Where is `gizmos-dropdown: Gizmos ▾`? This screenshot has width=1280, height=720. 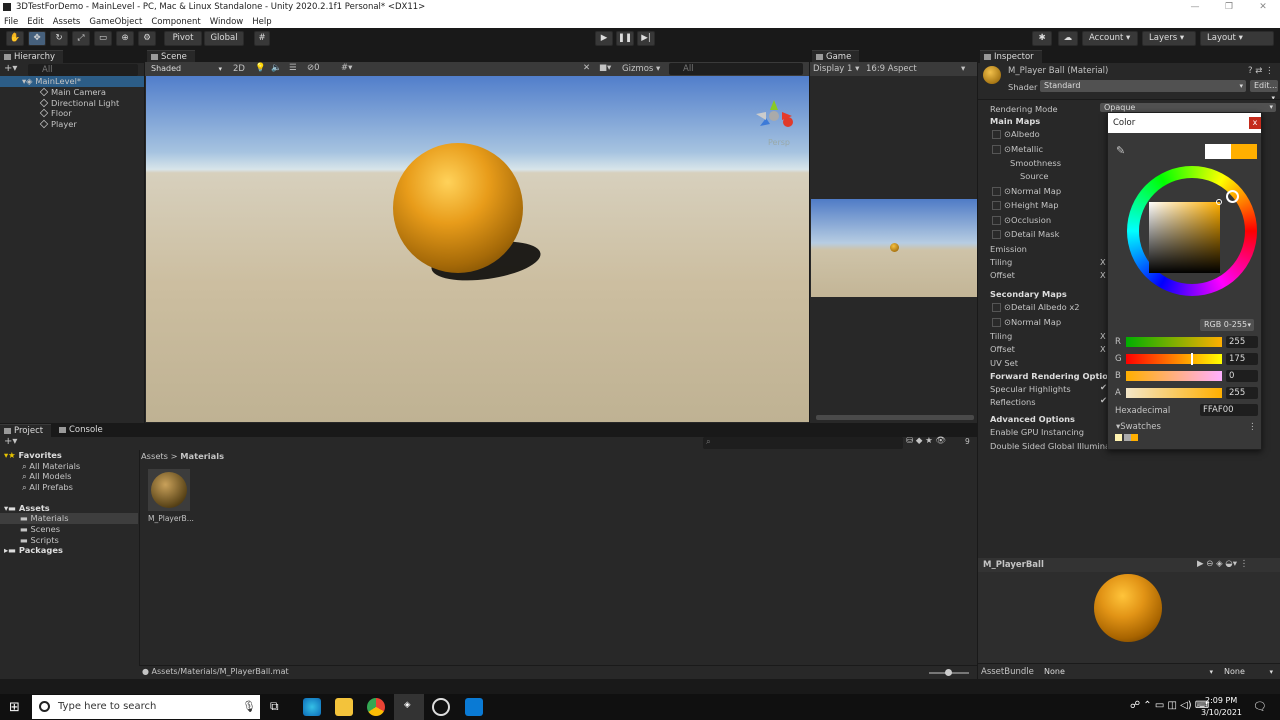 gizmos-dropdown: Gizmos ▾ is located at coordinates (641, 69).